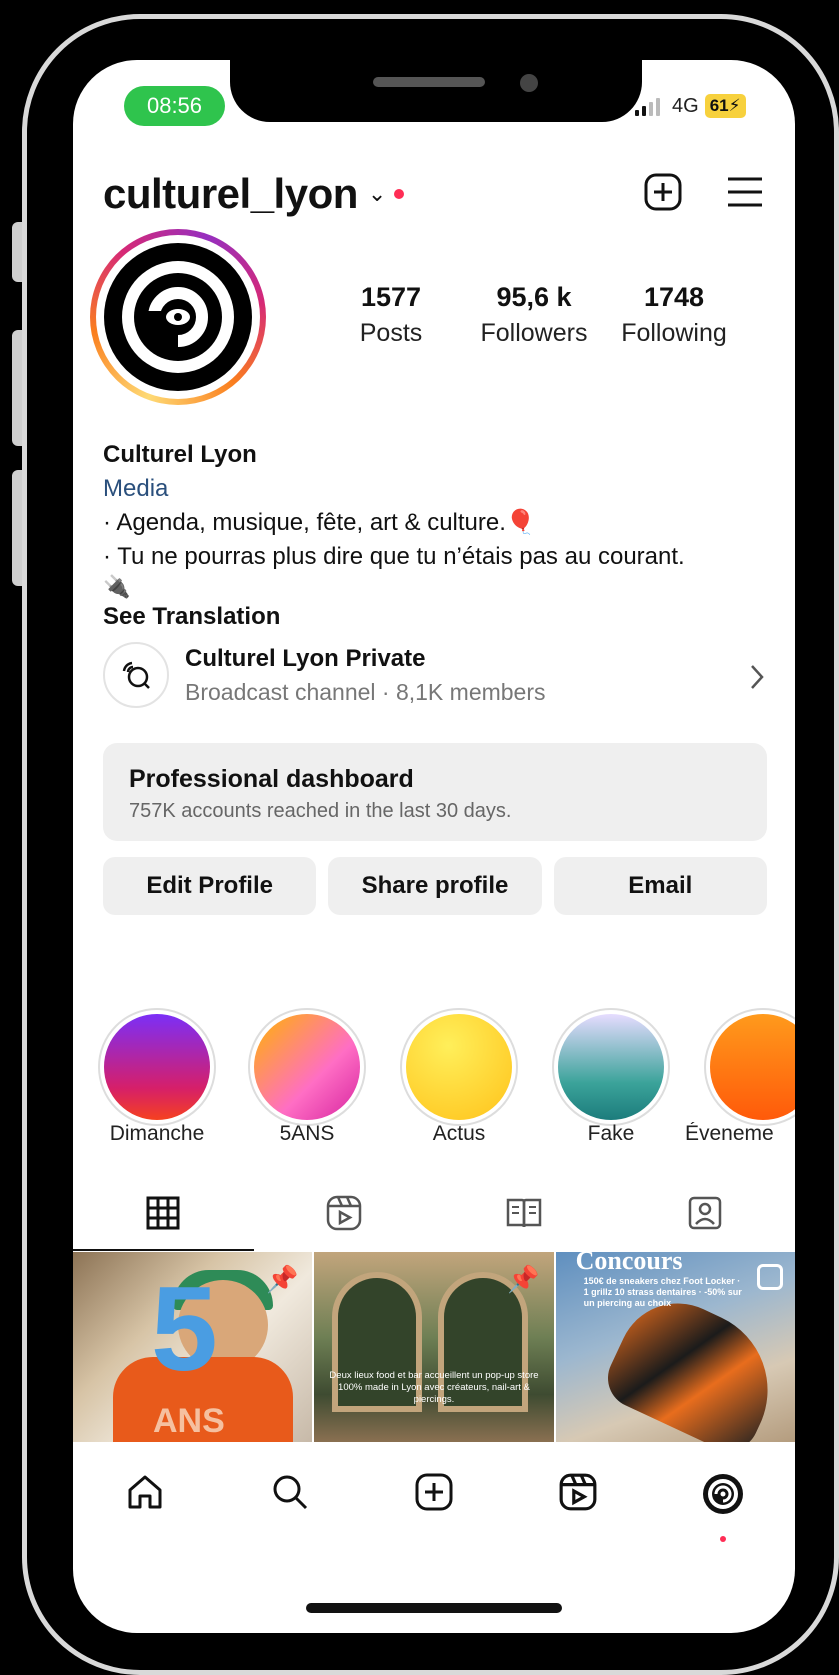 This screenshot has height=1675, width=839. I want to click on post-thumbnail-5ans: 5 ANS 📌, so click(193, 1347).